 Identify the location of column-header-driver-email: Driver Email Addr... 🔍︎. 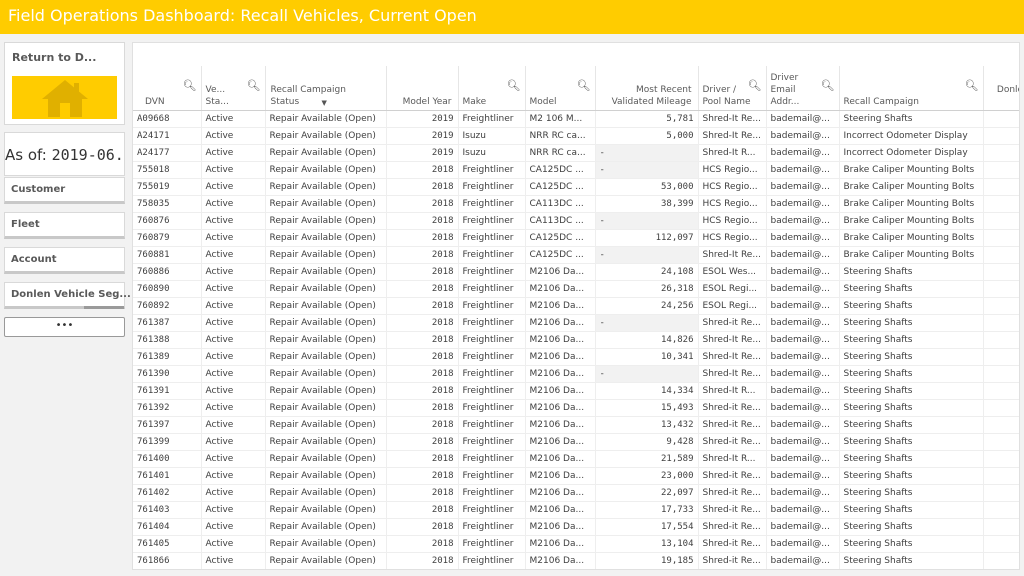
(803, 88).